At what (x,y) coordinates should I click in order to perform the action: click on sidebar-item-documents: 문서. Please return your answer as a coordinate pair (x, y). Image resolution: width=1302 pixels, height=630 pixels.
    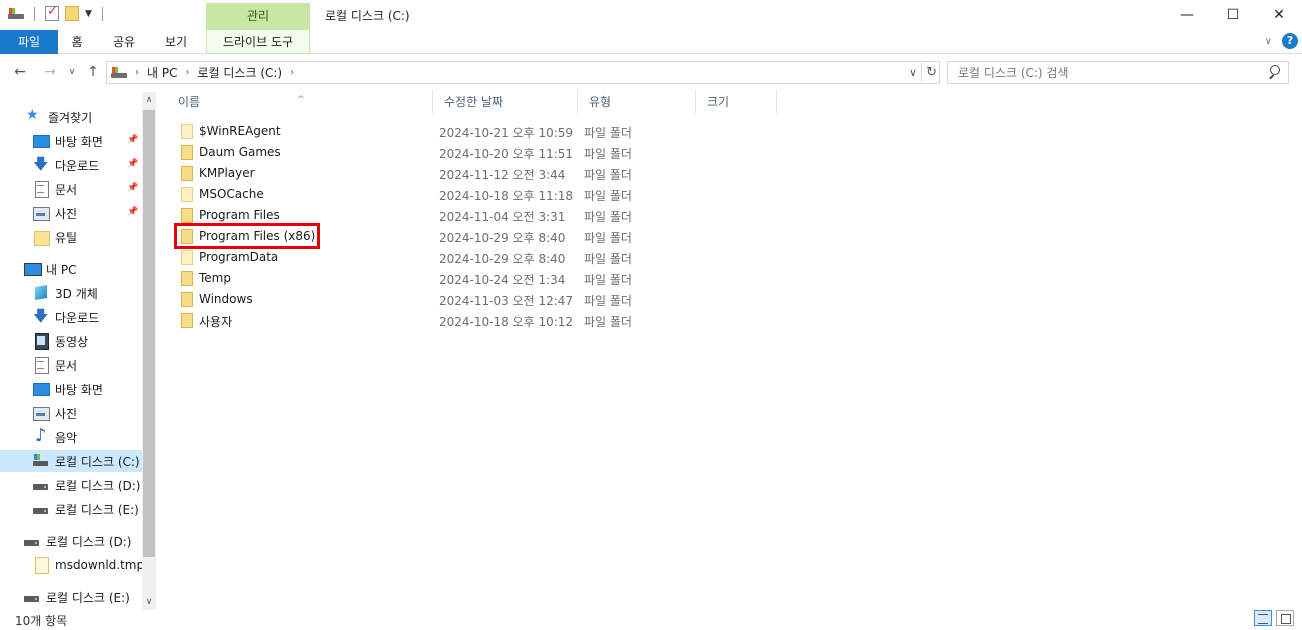
    Looking at the image, I should click on (71, 365).